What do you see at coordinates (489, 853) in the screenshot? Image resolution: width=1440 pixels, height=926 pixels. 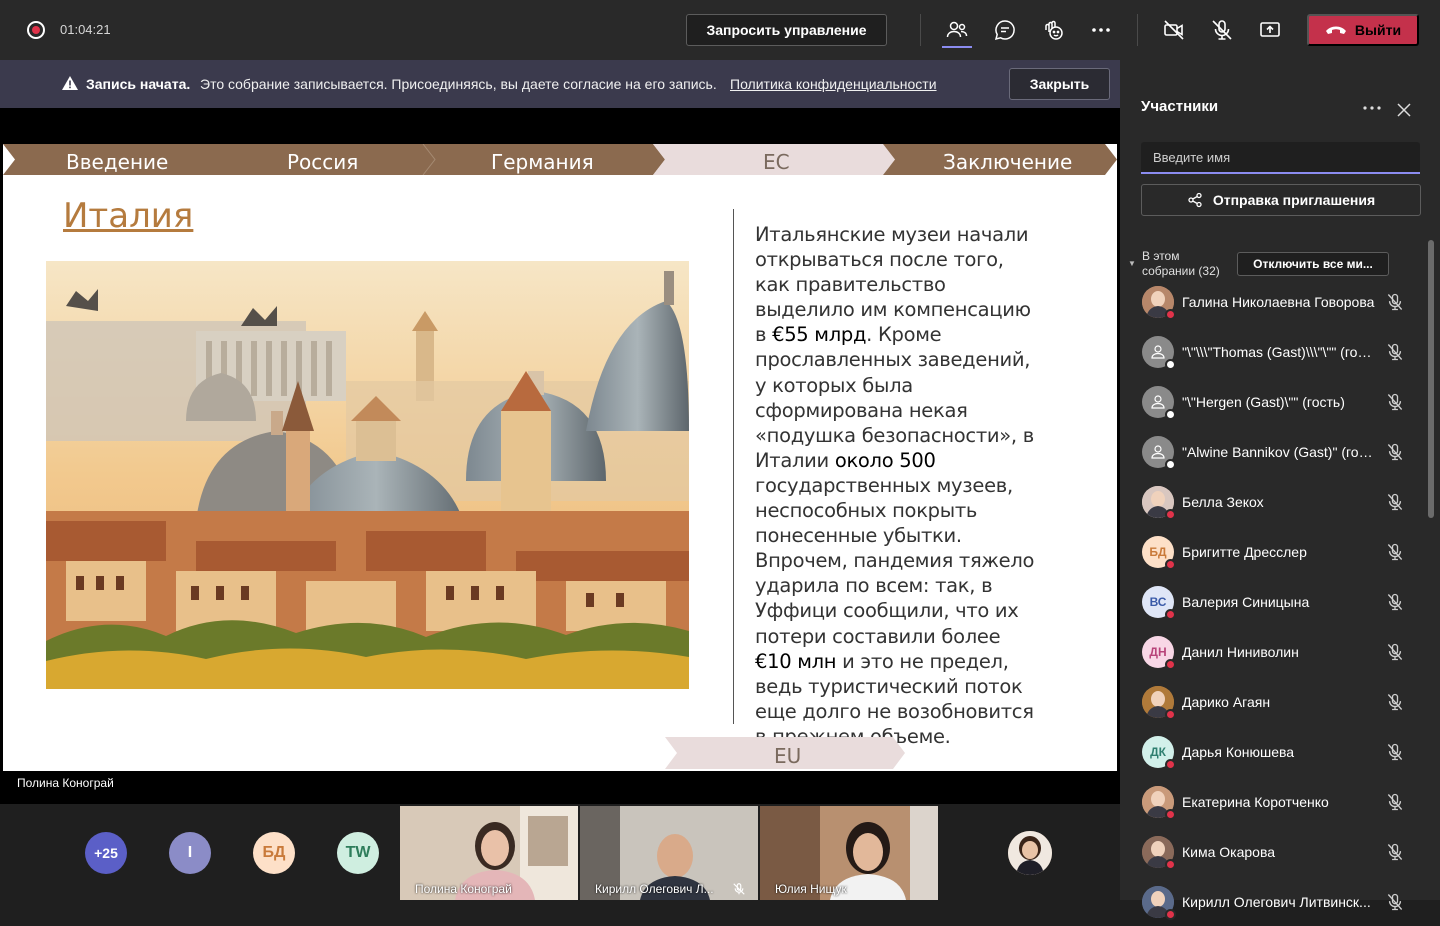 I see `video-tile: Полина Конограй` at bounding box center [489, 853].